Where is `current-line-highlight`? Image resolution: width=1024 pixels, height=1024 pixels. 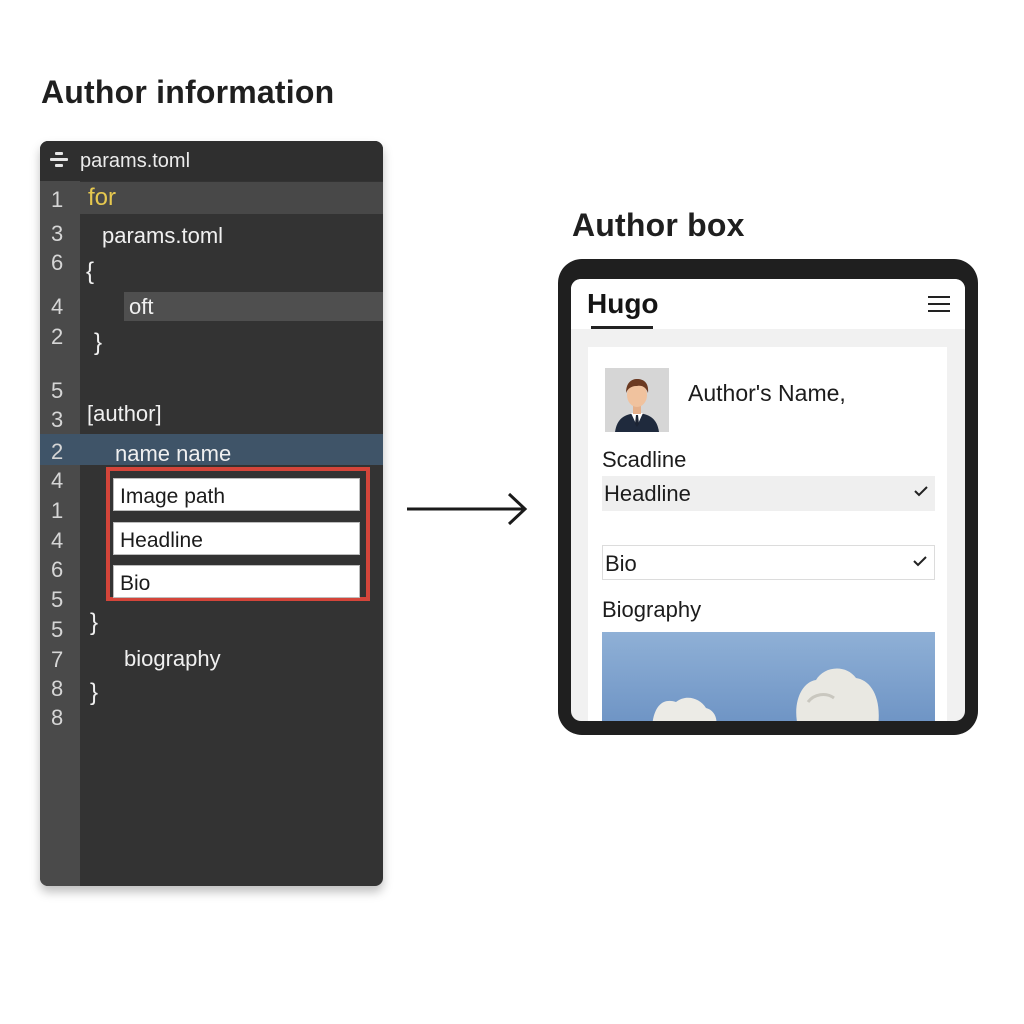 current-line-highlight is located at coordinates (231, 198).